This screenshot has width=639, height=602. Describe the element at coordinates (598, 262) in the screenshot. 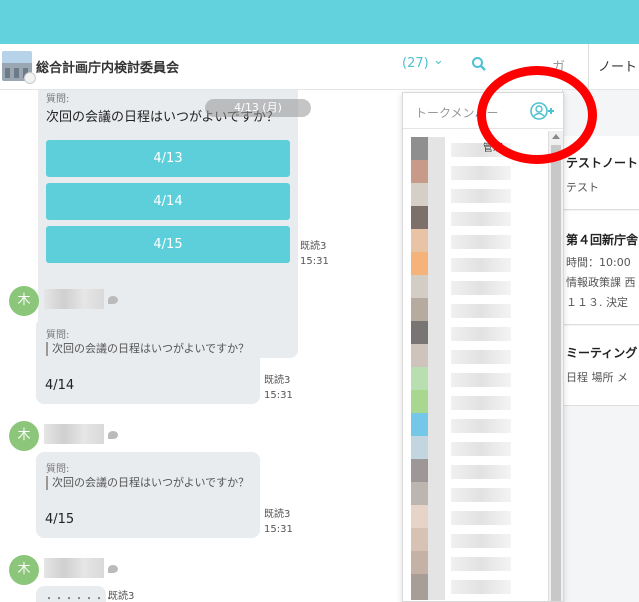

I see `note-line: 時間：10:00` at that location.